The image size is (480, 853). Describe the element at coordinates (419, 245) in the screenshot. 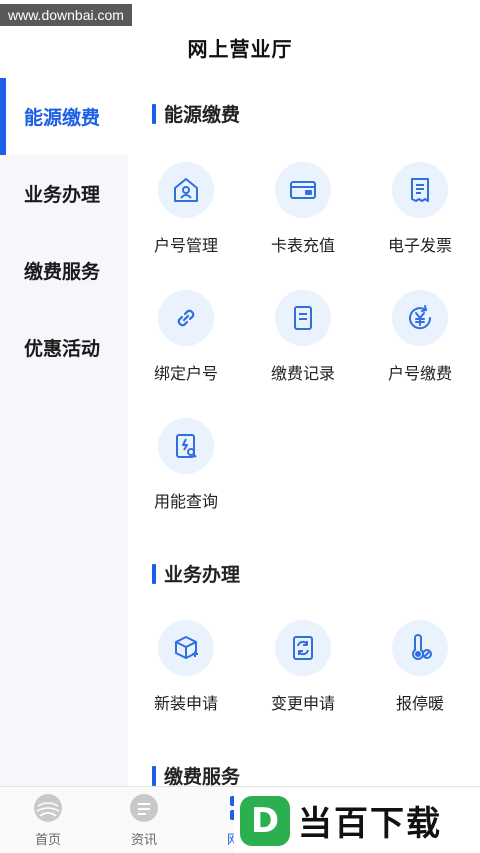

I see `grid-item-label: 电子发票` at that location.